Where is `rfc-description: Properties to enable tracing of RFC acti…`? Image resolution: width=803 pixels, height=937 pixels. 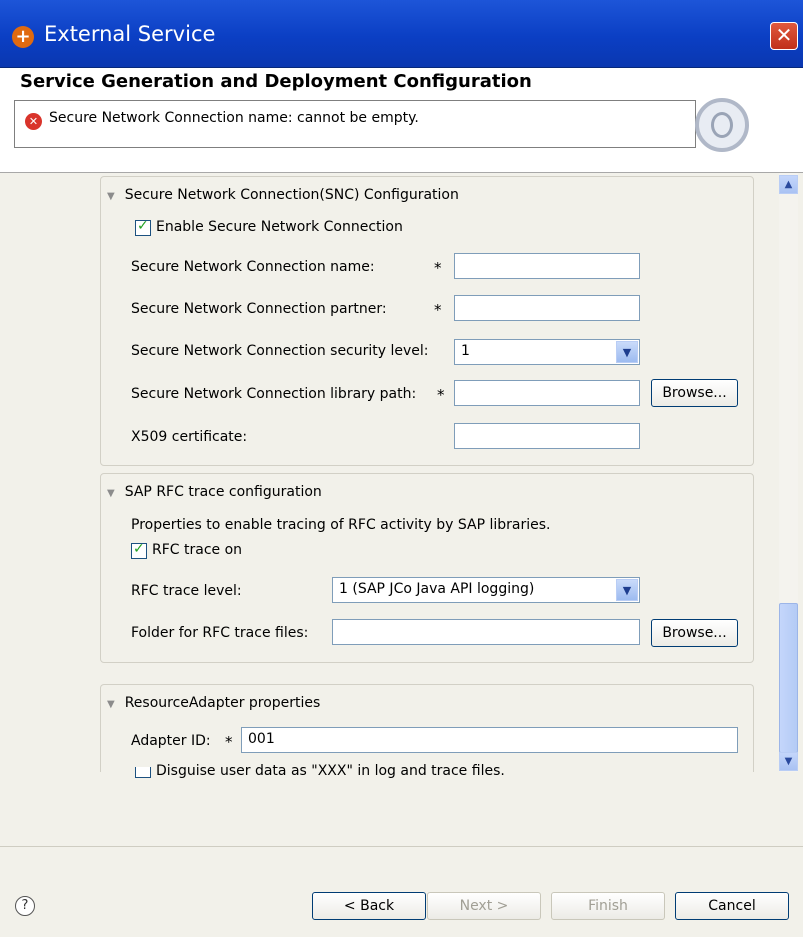
rfc-description: Properties to enable tracing of RFC acti… is located at coordinates (341, 525).